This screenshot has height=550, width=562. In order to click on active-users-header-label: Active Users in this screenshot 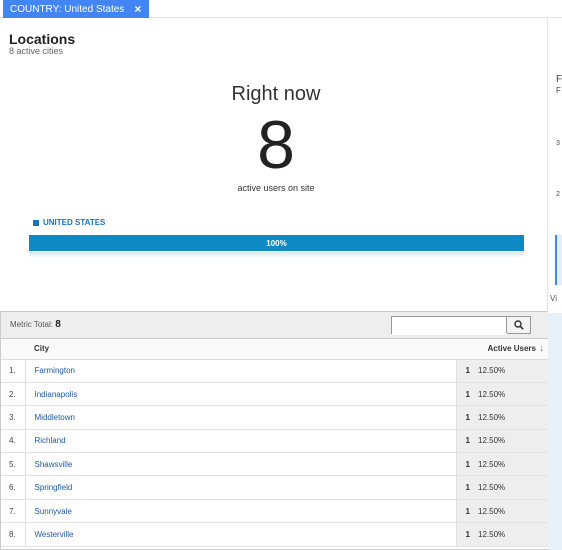, I will do `click(511, 349)`.